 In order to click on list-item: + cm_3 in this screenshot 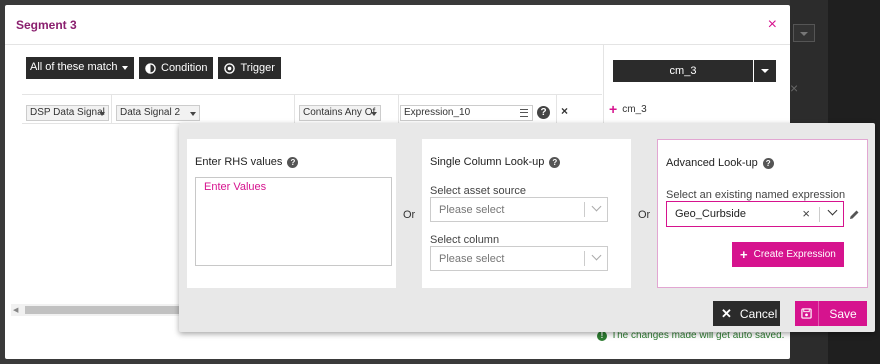, I will do `click(628, 109)`.